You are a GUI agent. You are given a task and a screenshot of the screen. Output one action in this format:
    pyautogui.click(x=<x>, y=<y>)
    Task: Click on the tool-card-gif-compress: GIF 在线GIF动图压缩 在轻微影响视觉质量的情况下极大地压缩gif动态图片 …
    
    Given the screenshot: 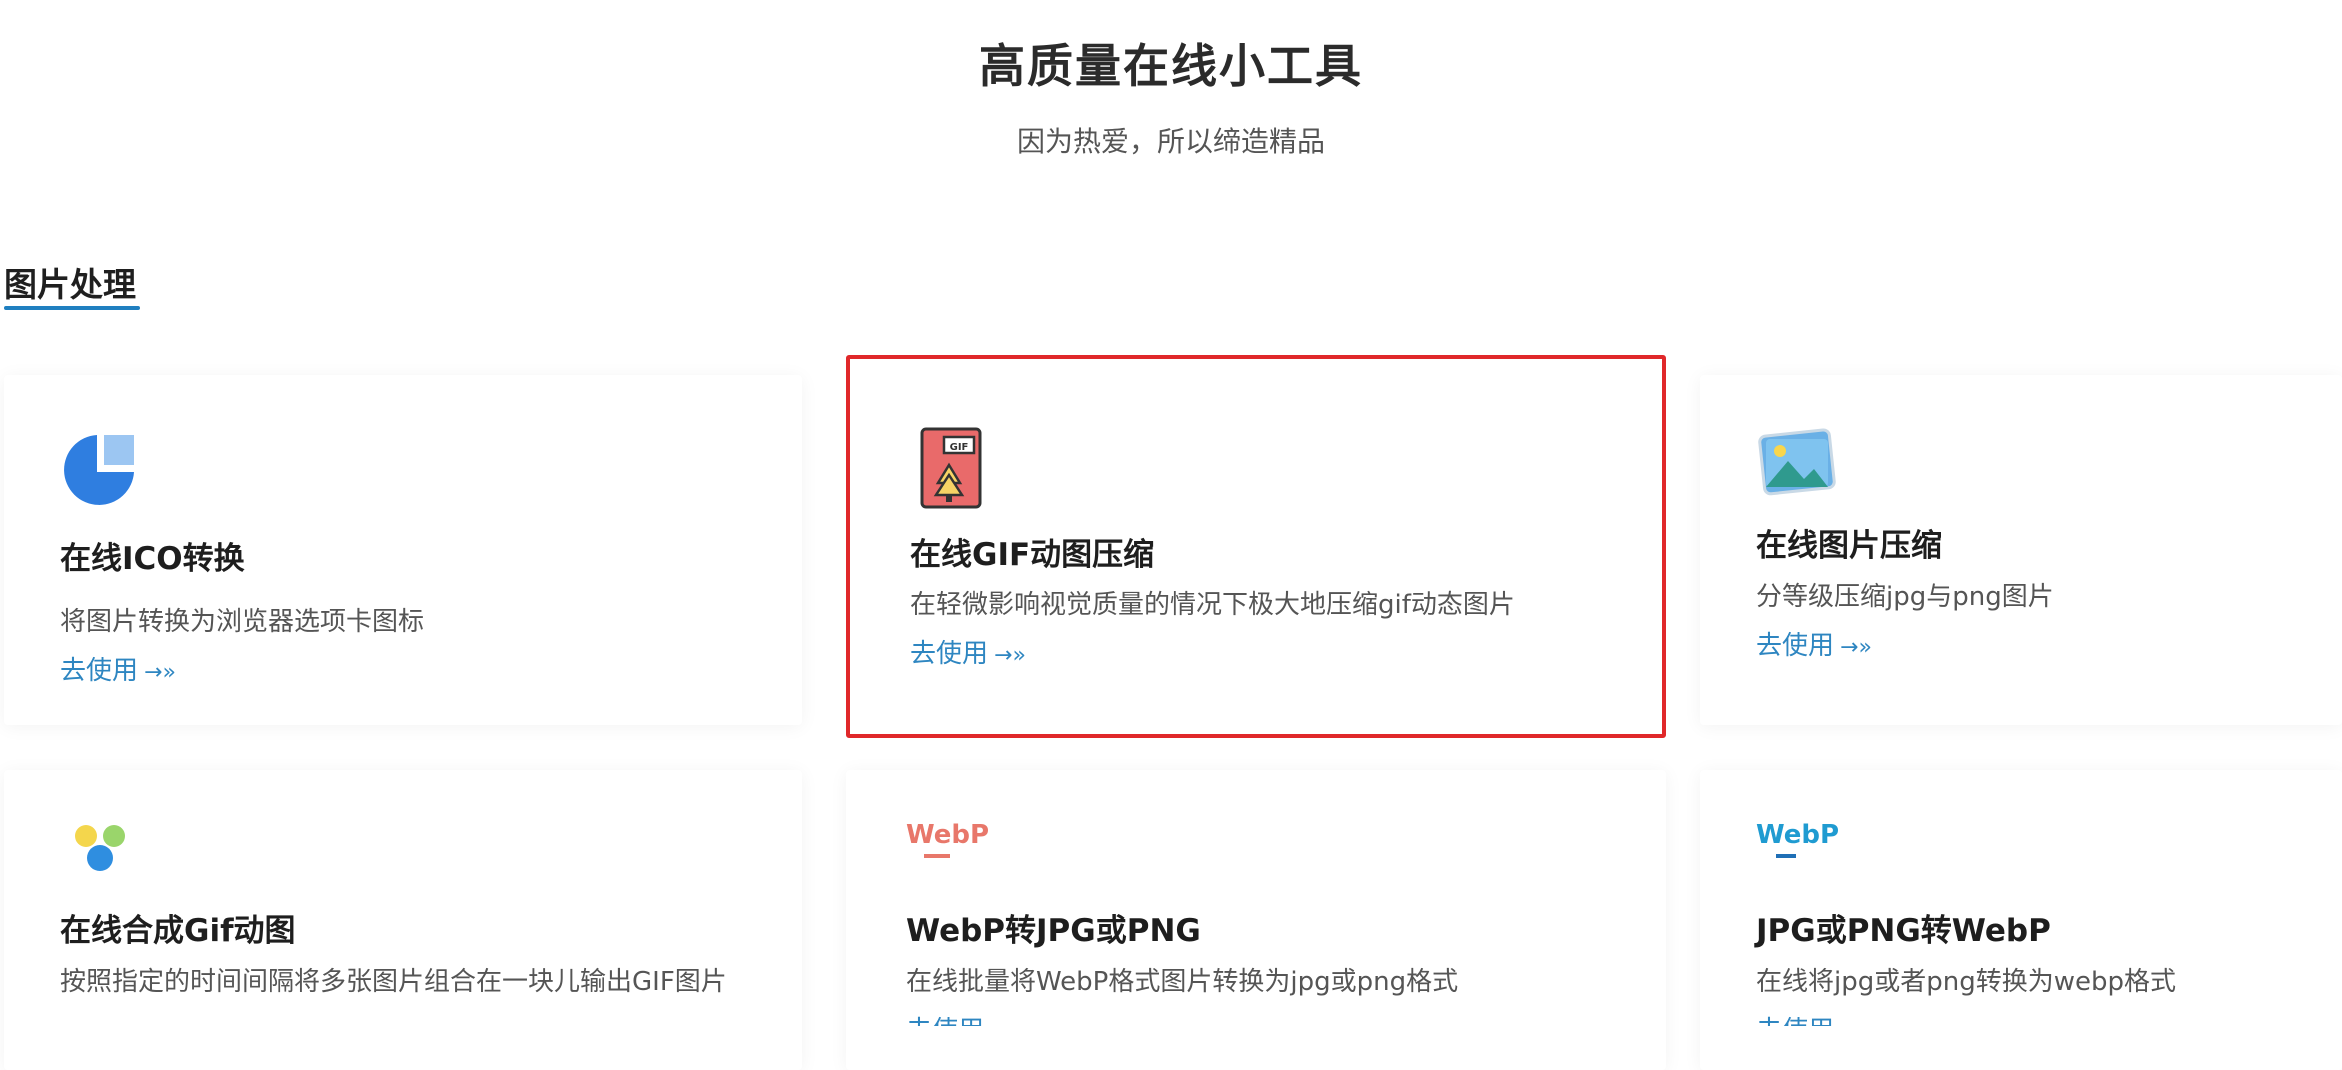 What is the action you would take?
    pyautogui.click(x=1256, y=546)
    